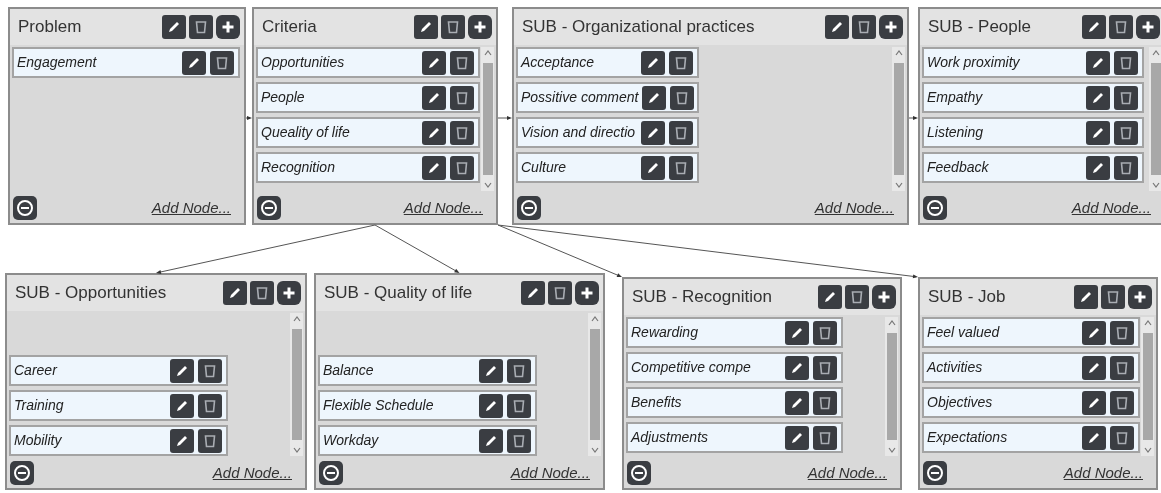 Image resolution: width=1161 pixels, height=493 pixels. Describe the element at coordinates (607, 167) in the screenshot. I see `list-item: Culture` at that location.